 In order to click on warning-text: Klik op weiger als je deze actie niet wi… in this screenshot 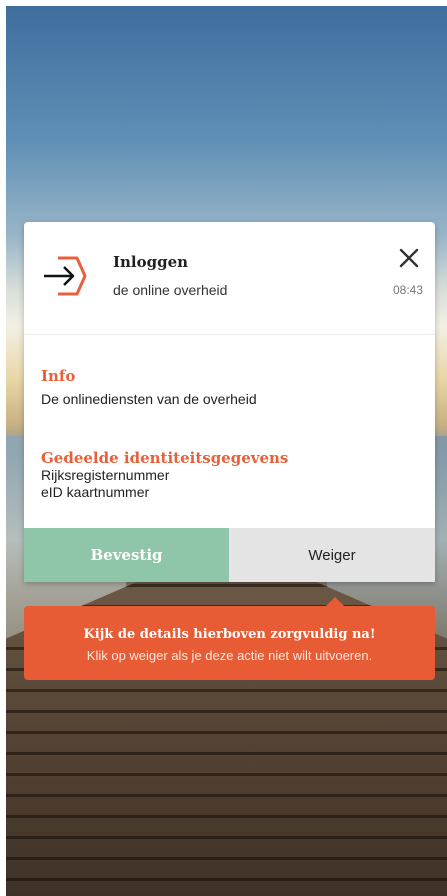, I will do `click(229, 655)`.